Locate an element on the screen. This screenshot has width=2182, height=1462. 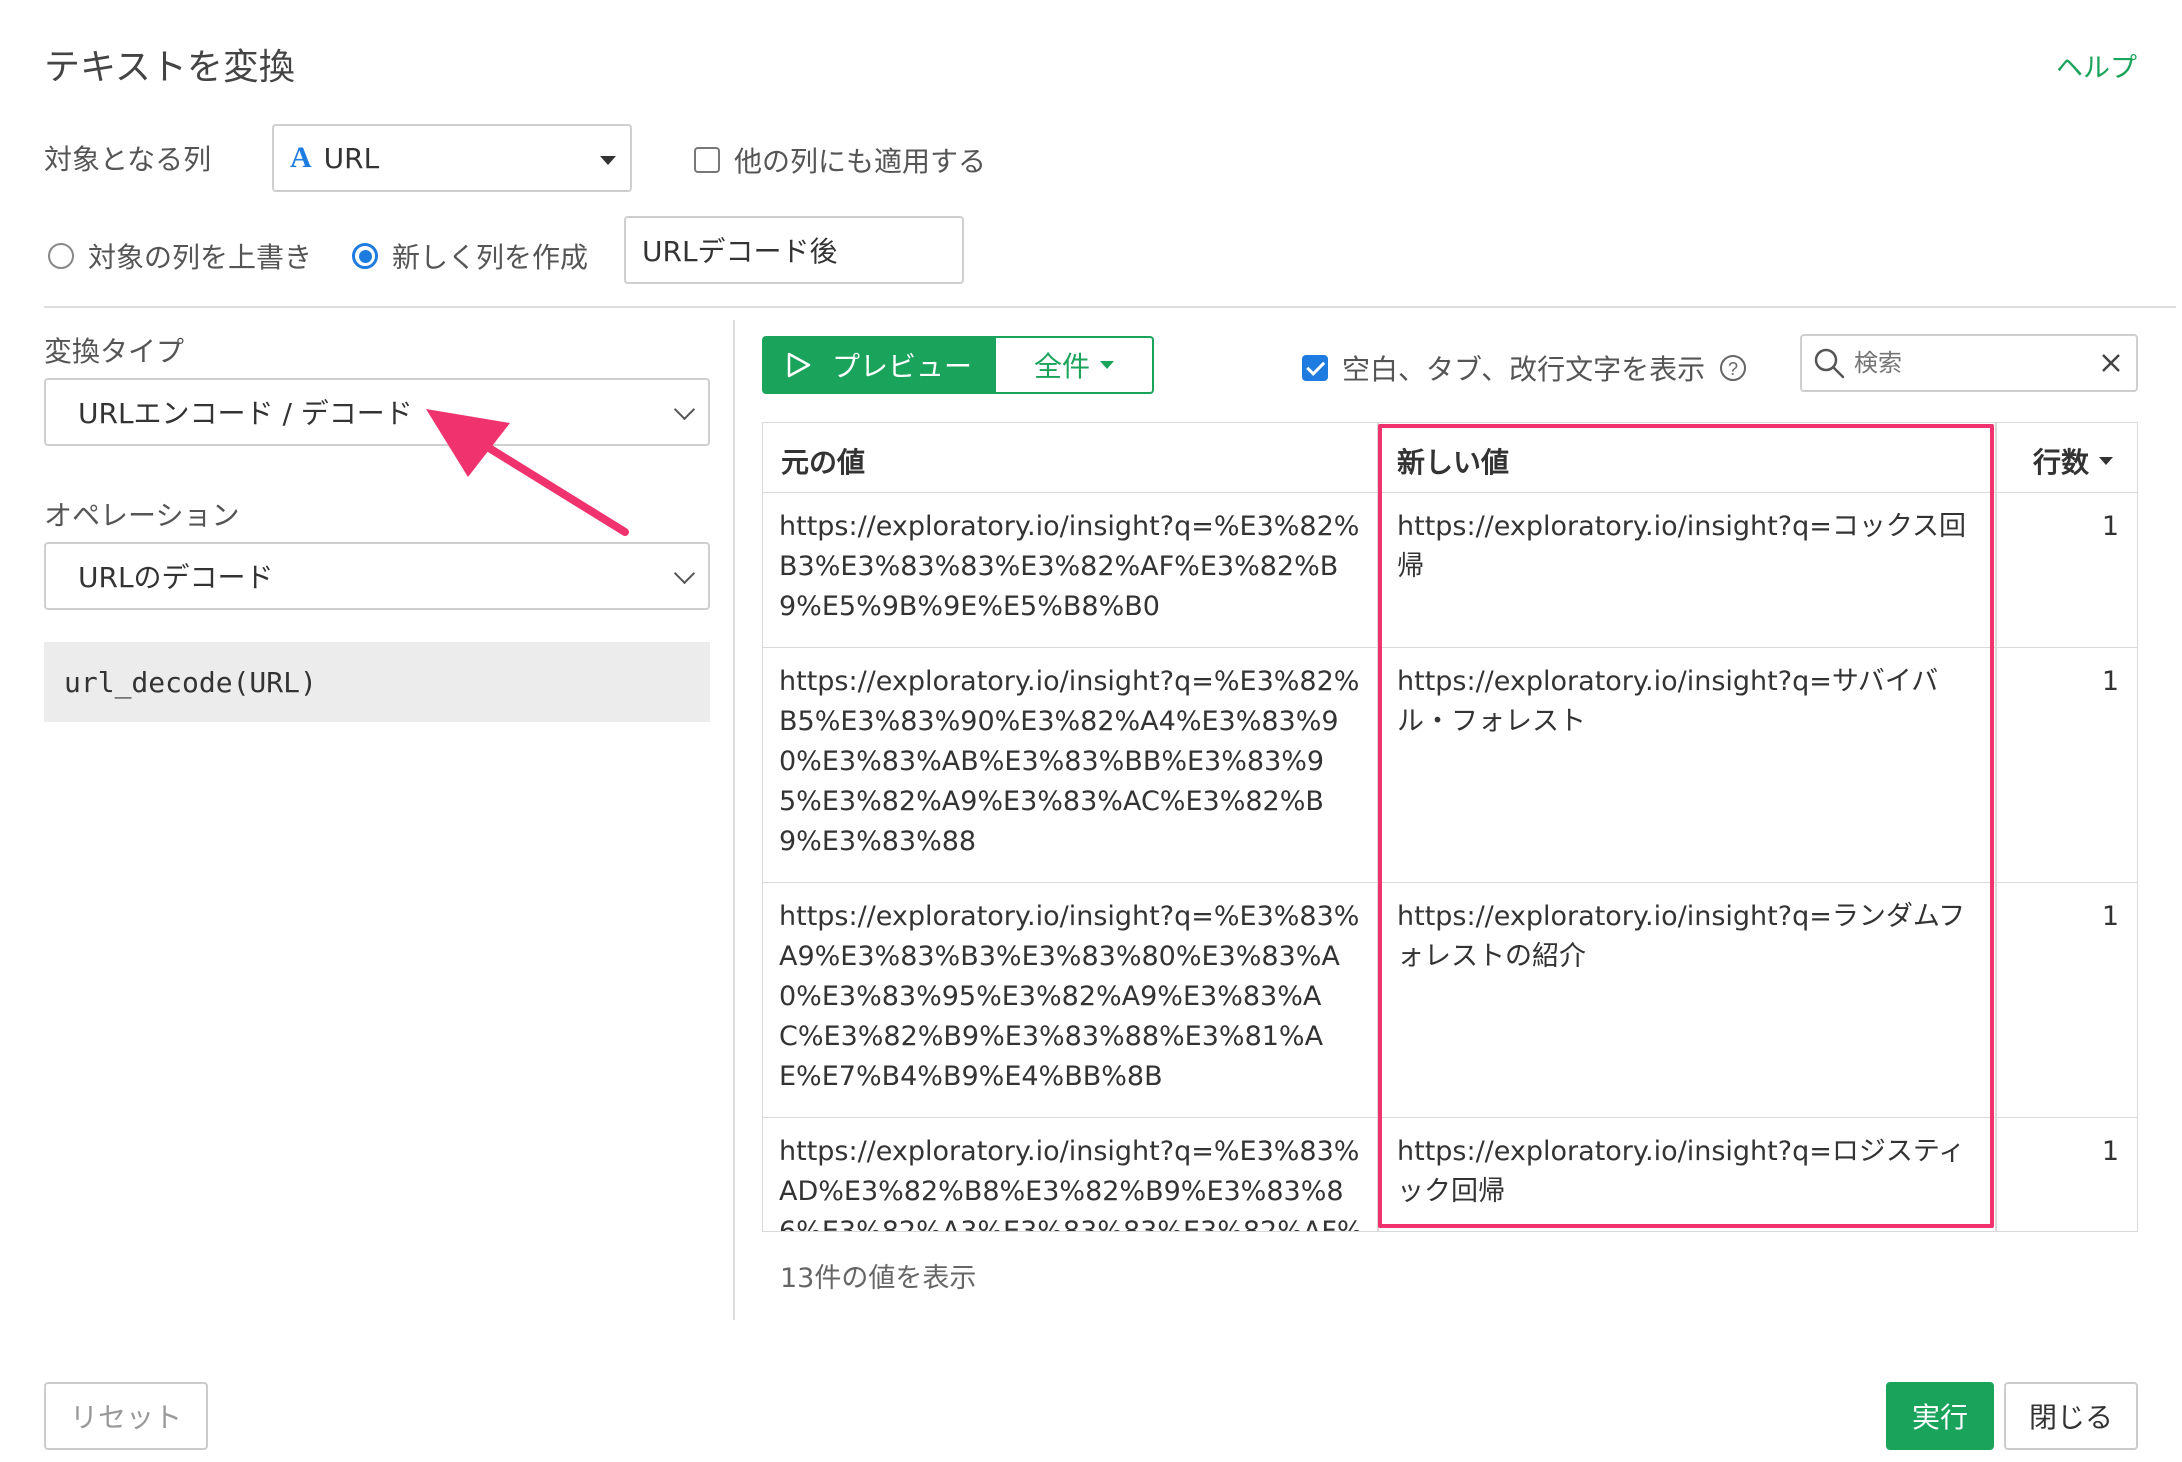
conversion-type-label: 変換タイプ is located at coordinates (114, 351).